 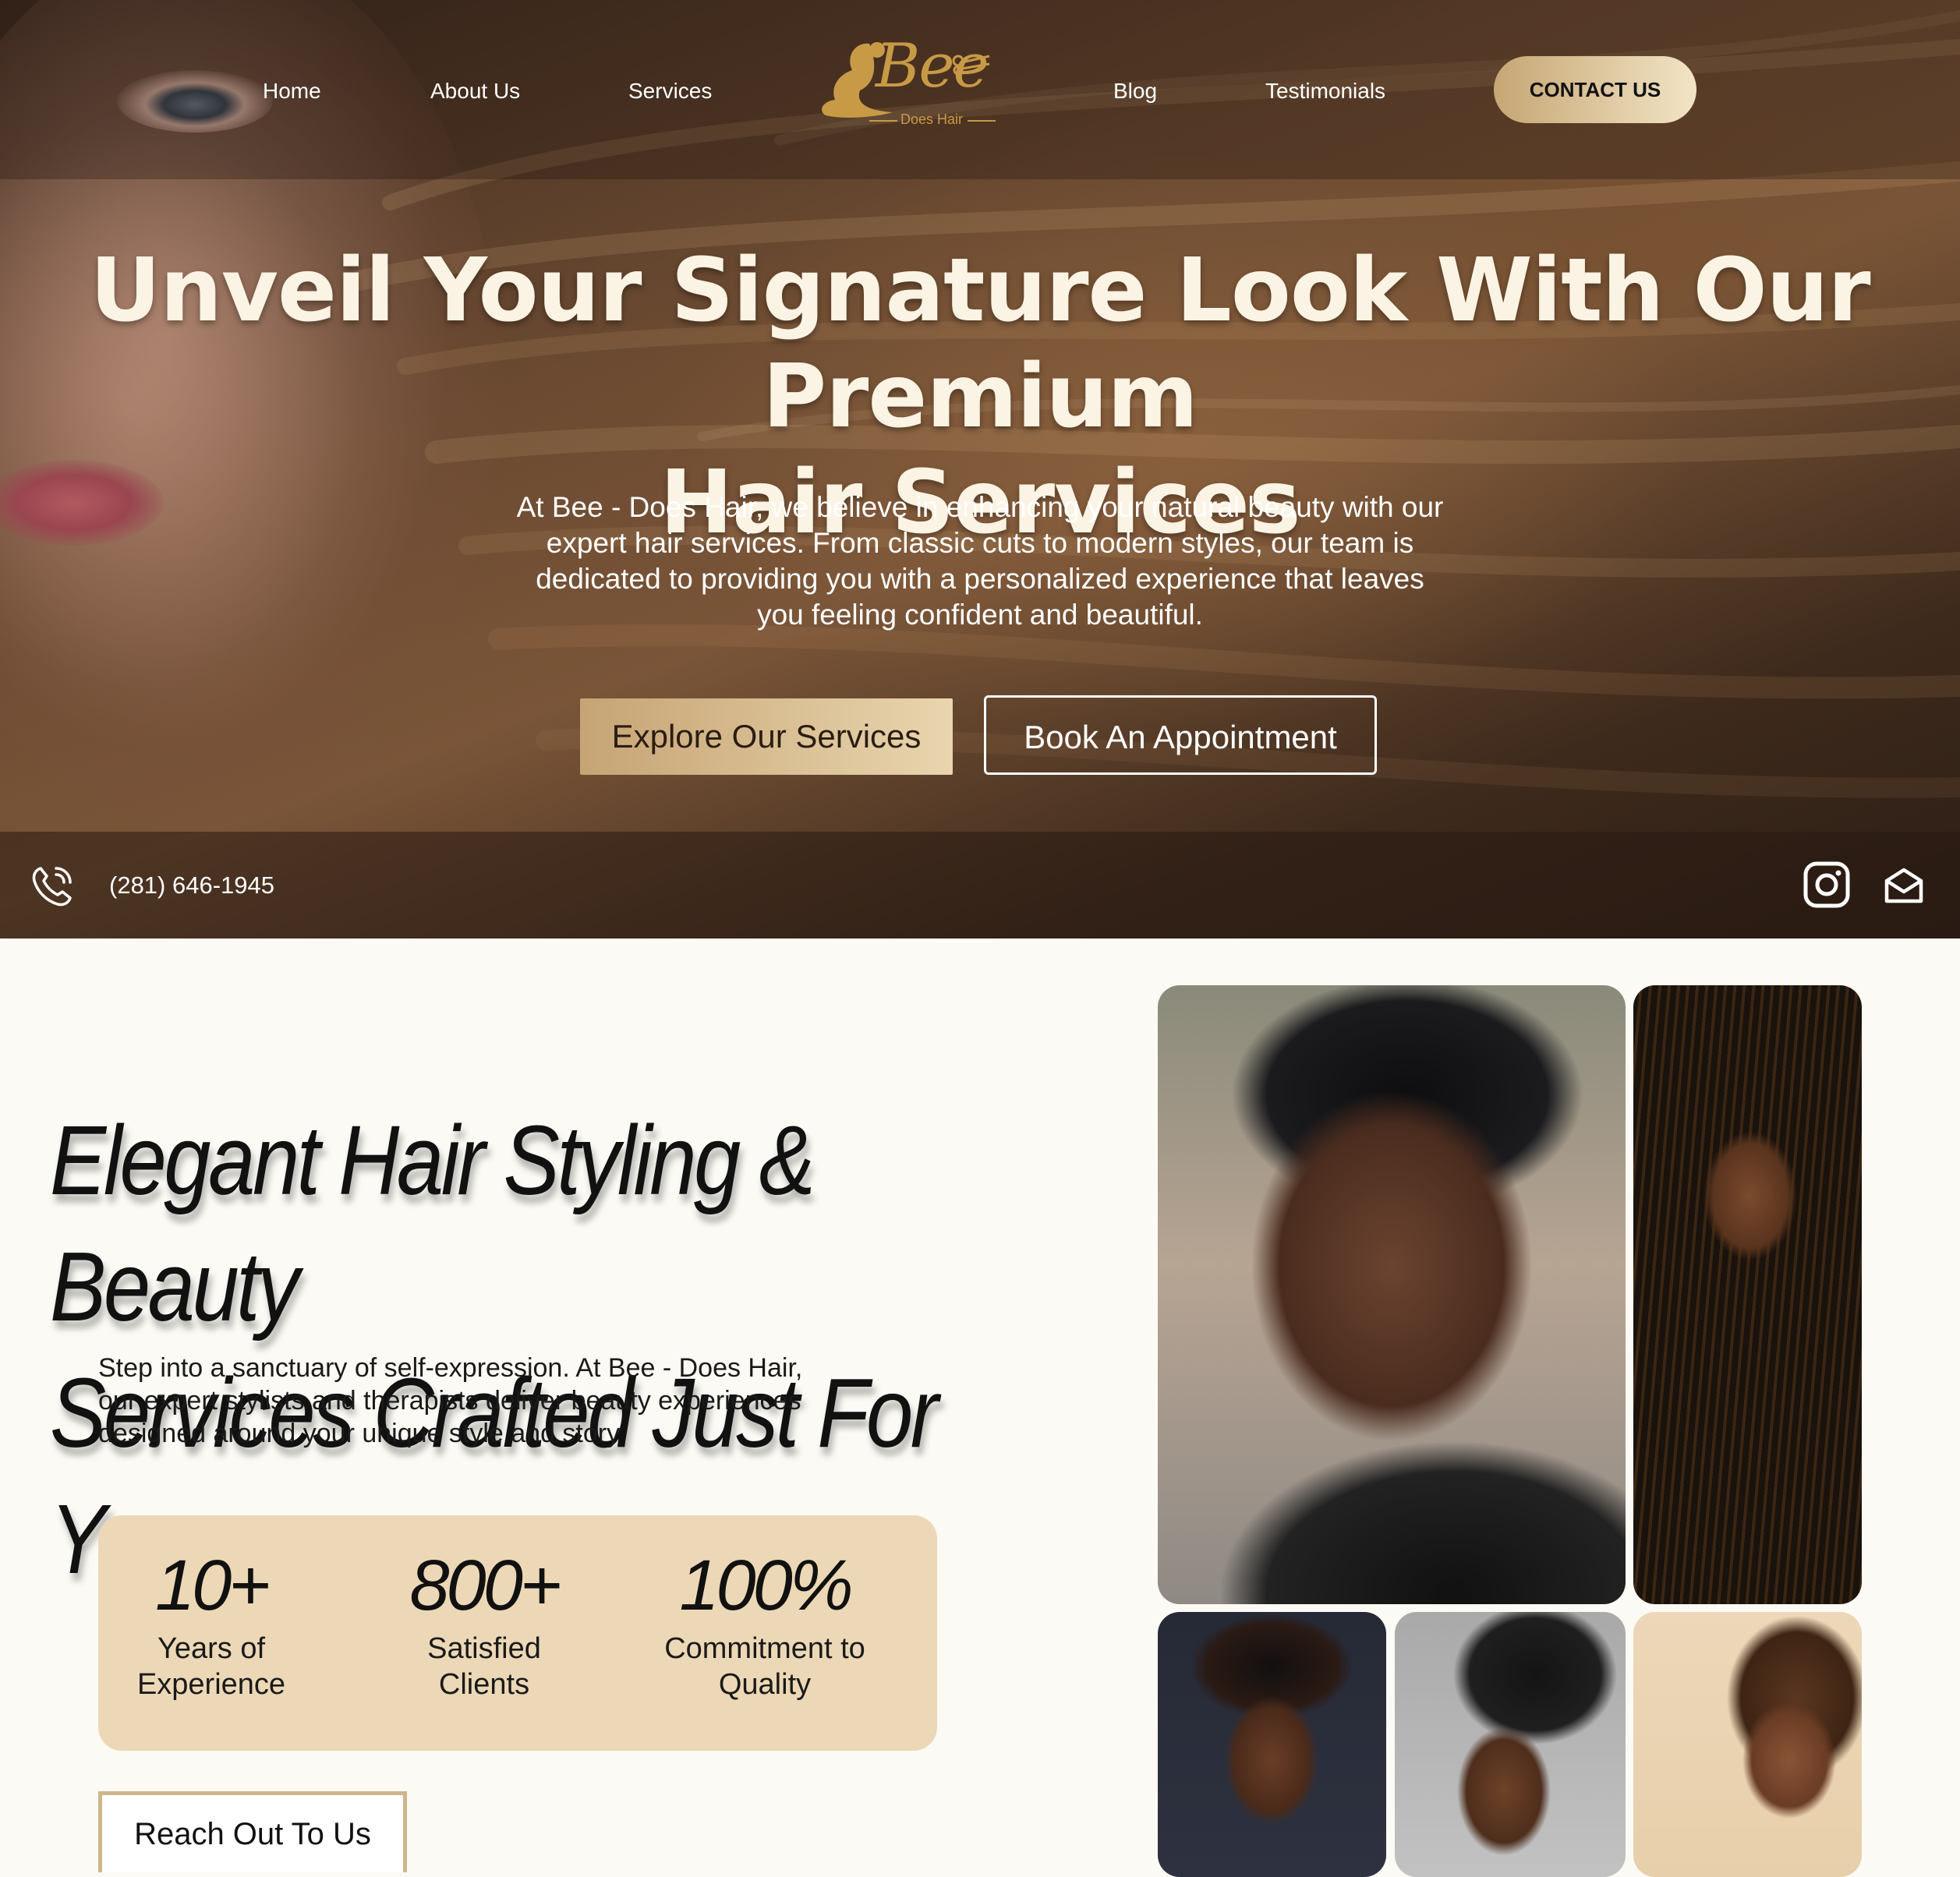 I want to click on nav-item-about-us: About Us, so click(x=475, y=91).